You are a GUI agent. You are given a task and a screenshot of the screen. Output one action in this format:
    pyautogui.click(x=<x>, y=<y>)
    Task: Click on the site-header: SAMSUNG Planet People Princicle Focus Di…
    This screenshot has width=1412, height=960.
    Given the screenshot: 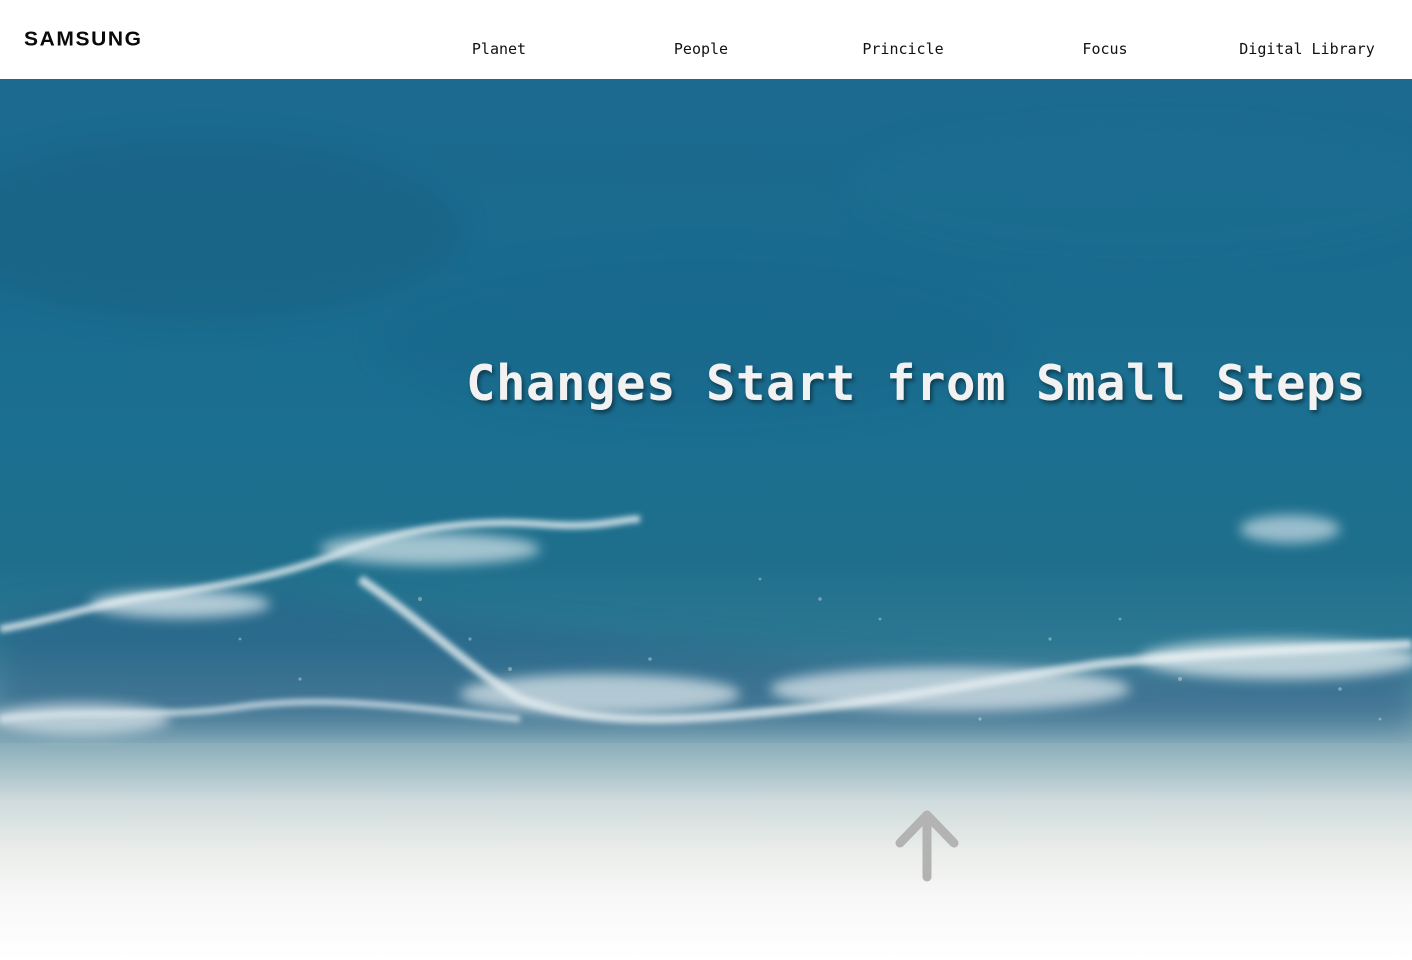 What is the action you would take?
    pyautogui.click(x=706, y=39)
    